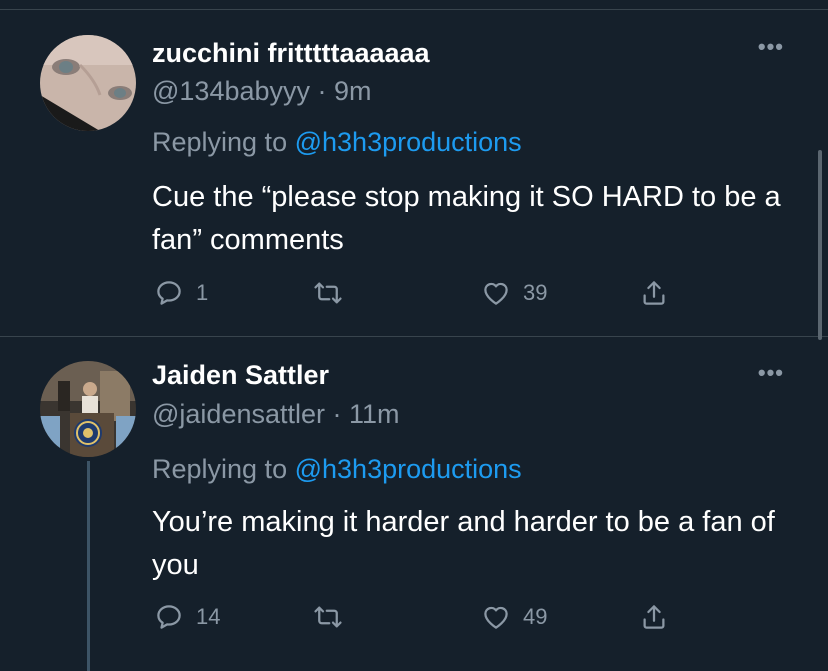 The width and height of the screenshot is (828, 671). Describe the element at coordinates (820, 245) in the screenshot. I see `scrollbar` at that location.